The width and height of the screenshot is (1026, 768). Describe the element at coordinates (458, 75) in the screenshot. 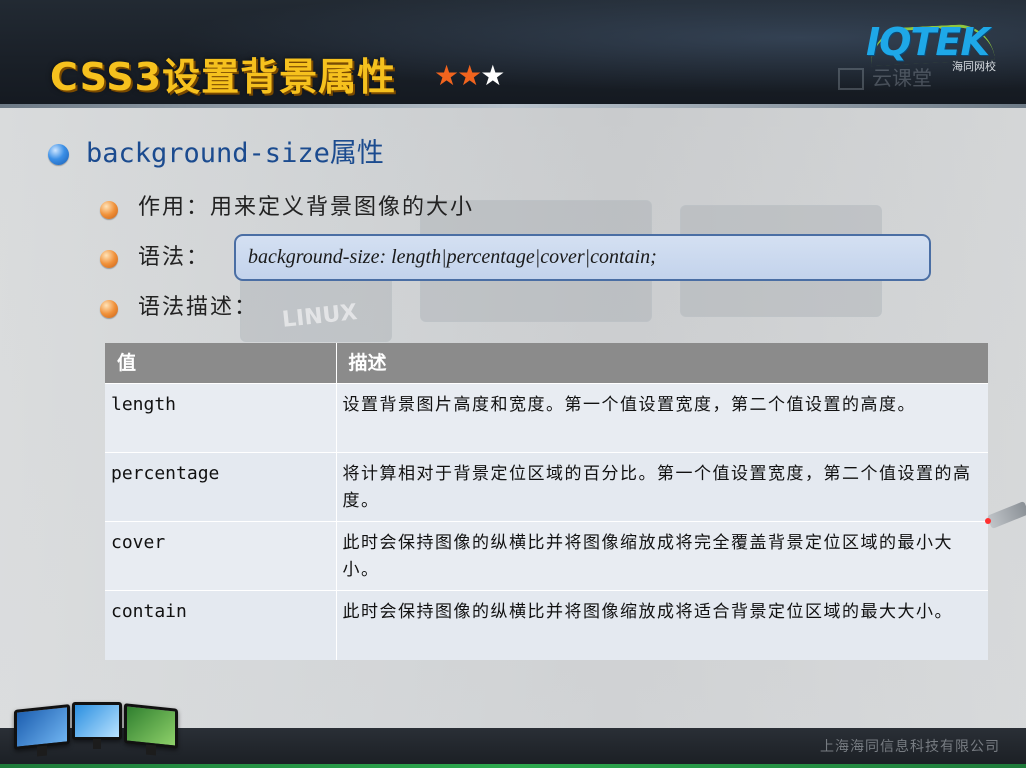

I see `star-filled-icon: ★★` at that location.